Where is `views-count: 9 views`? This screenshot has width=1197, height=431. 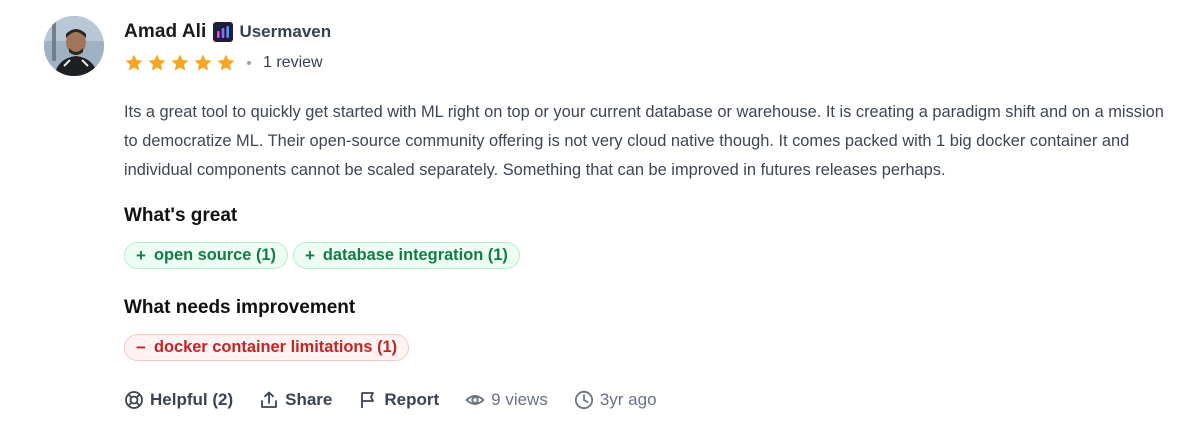 views-count: 9 views is located at coordinates (506, 400).